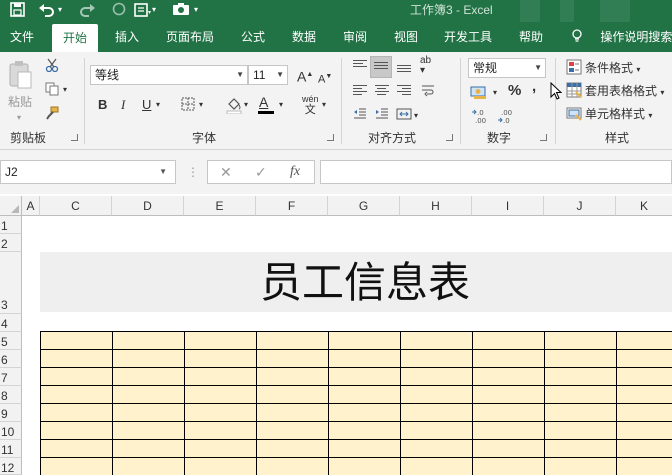 Image resolution: width=672 pixels, height=475 pixels. What do you see at coordinates (360, 66) in the screenshot?
I see `top-align-icon` at bounding box center [360, 66].